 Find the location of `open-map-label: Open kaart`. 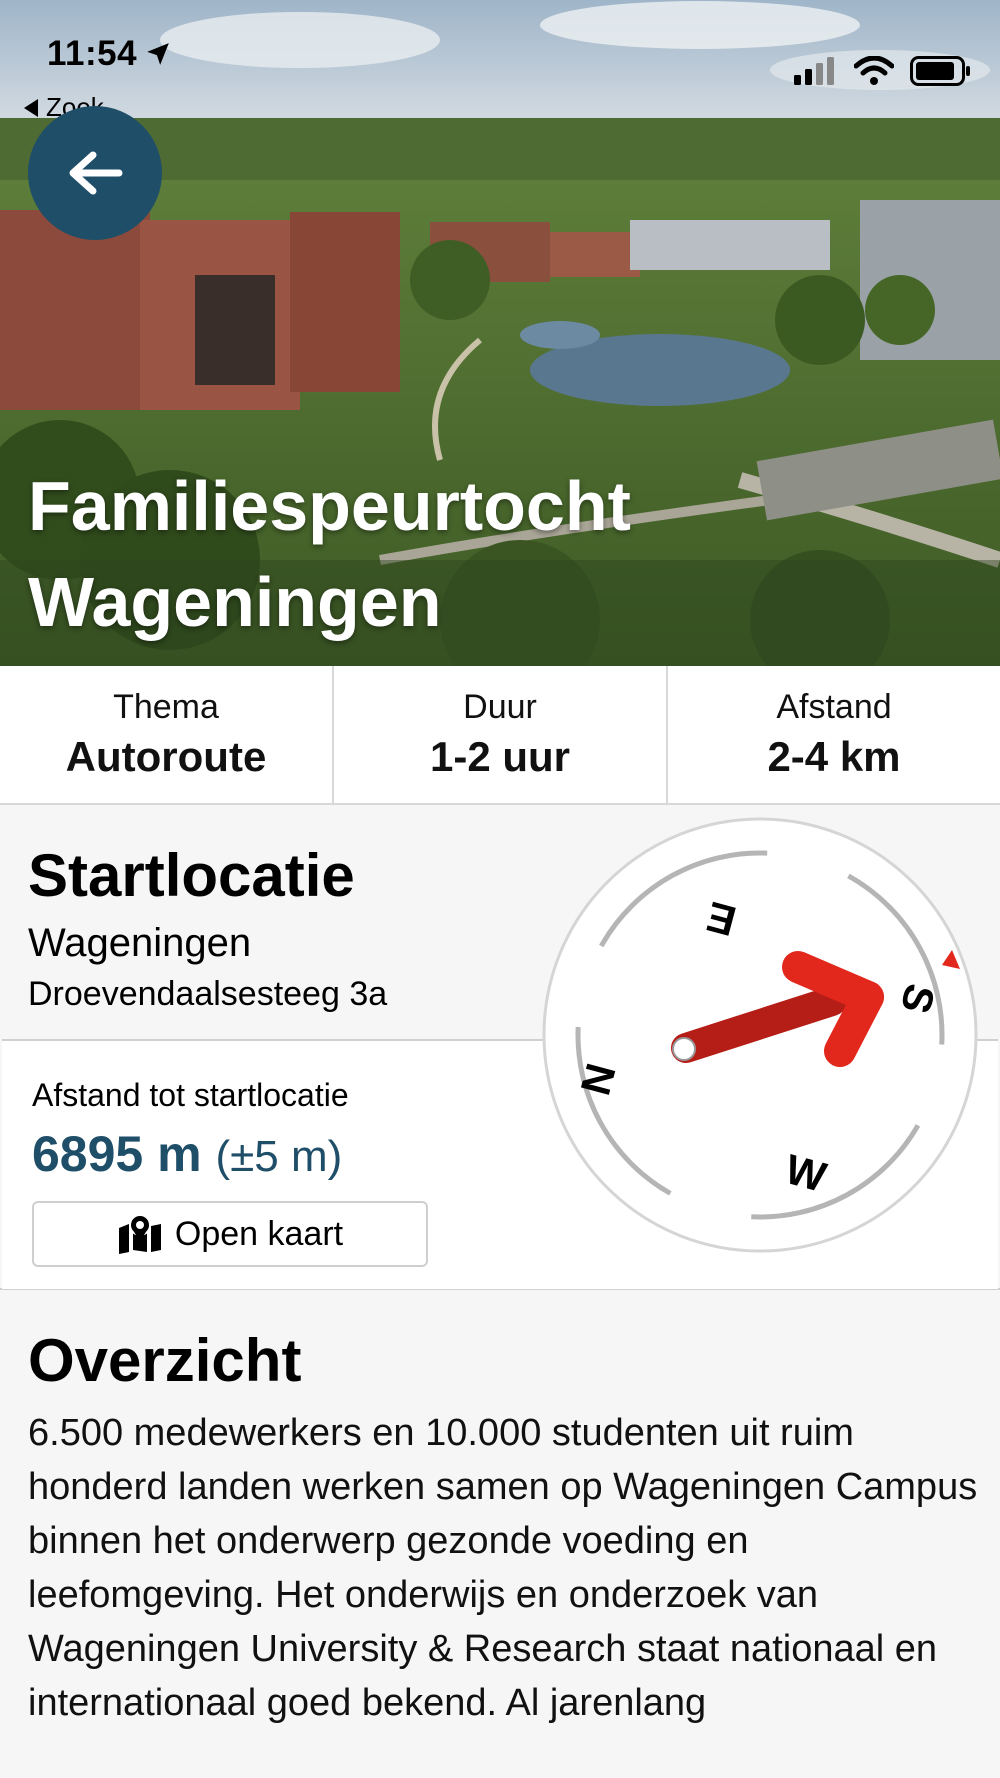

open-map-label: Open kaart is located at coordinates (259, 1233).